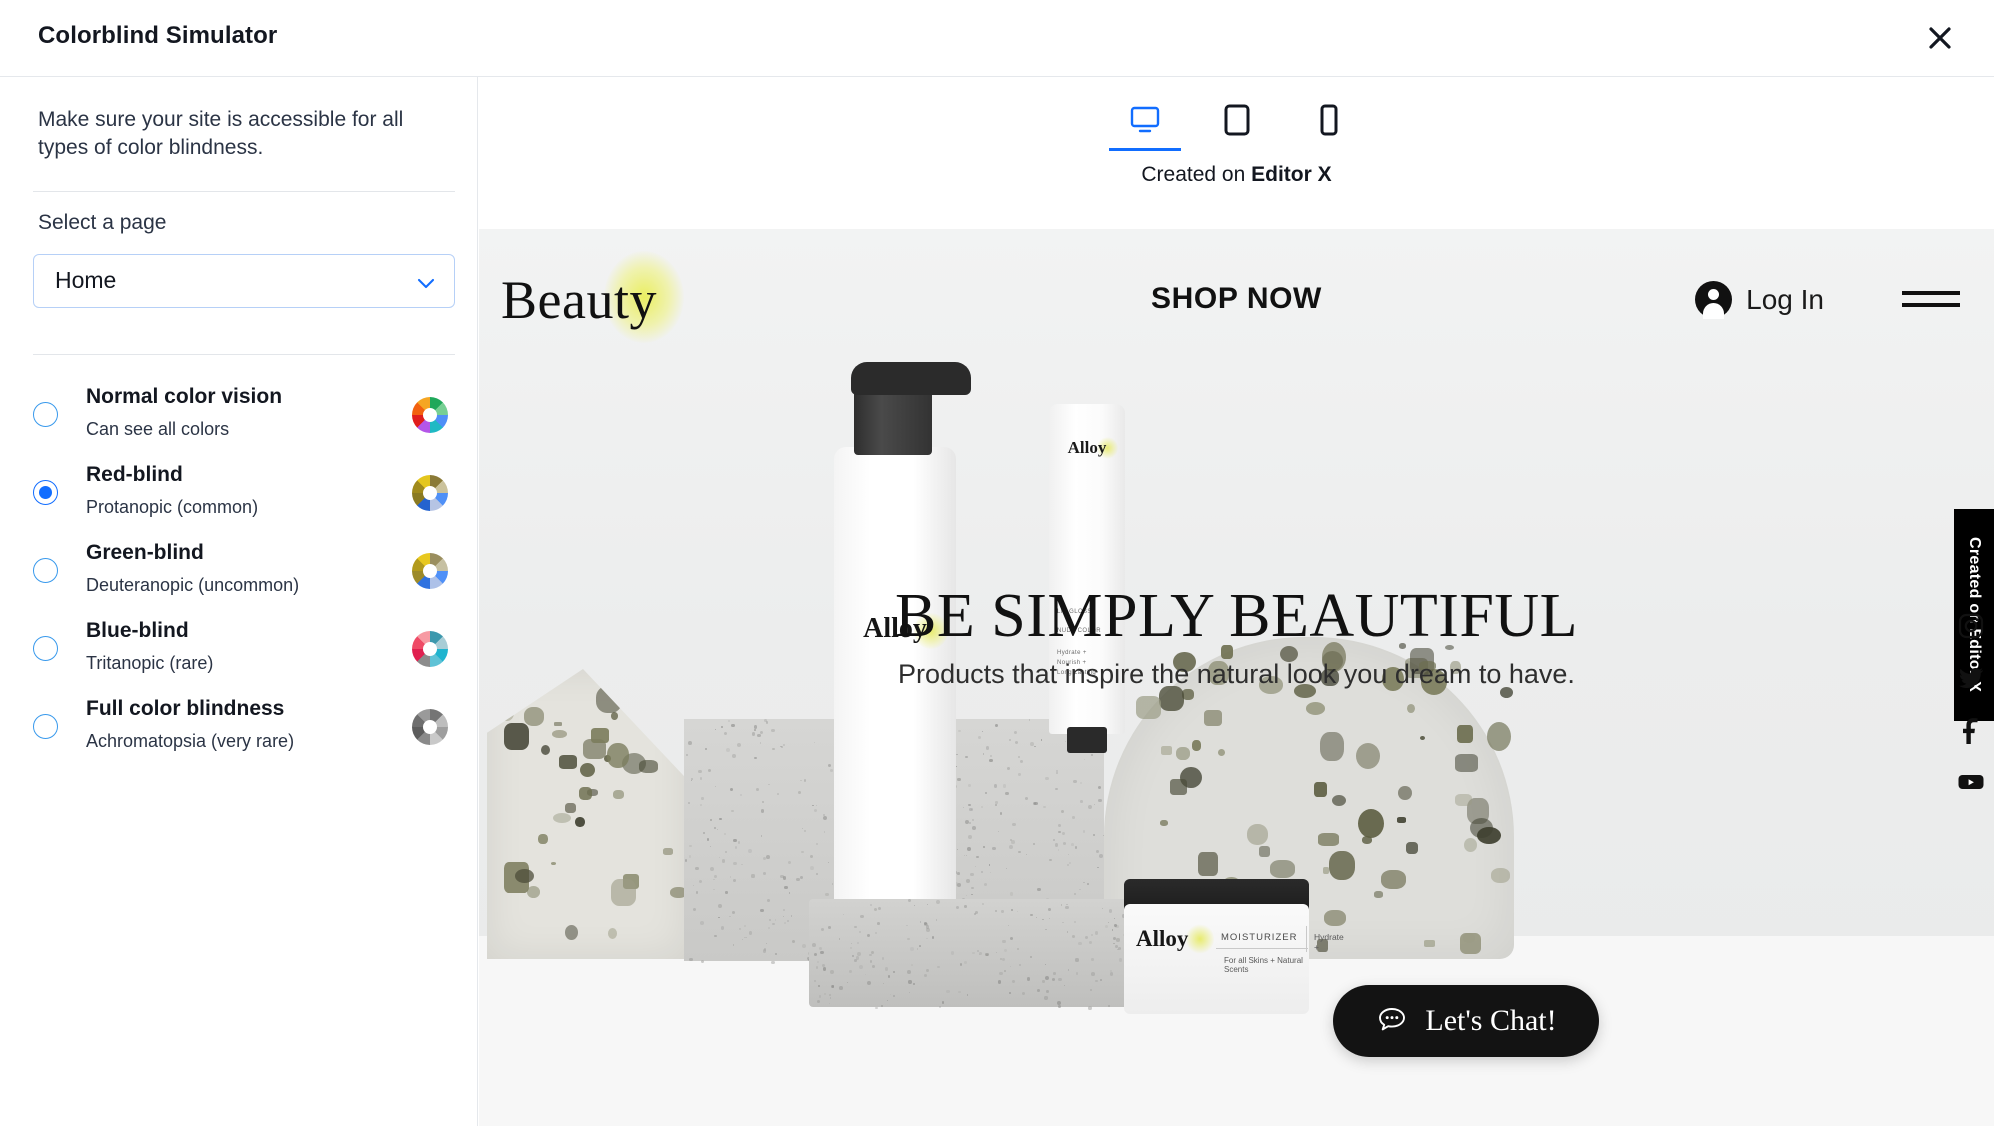 The height and width of the screenshot is (1126, 1994). What do you see at coordinates (1759, 300) in the screenshot?
I see `login-button: Log In` at bounding box center [1759, 300].